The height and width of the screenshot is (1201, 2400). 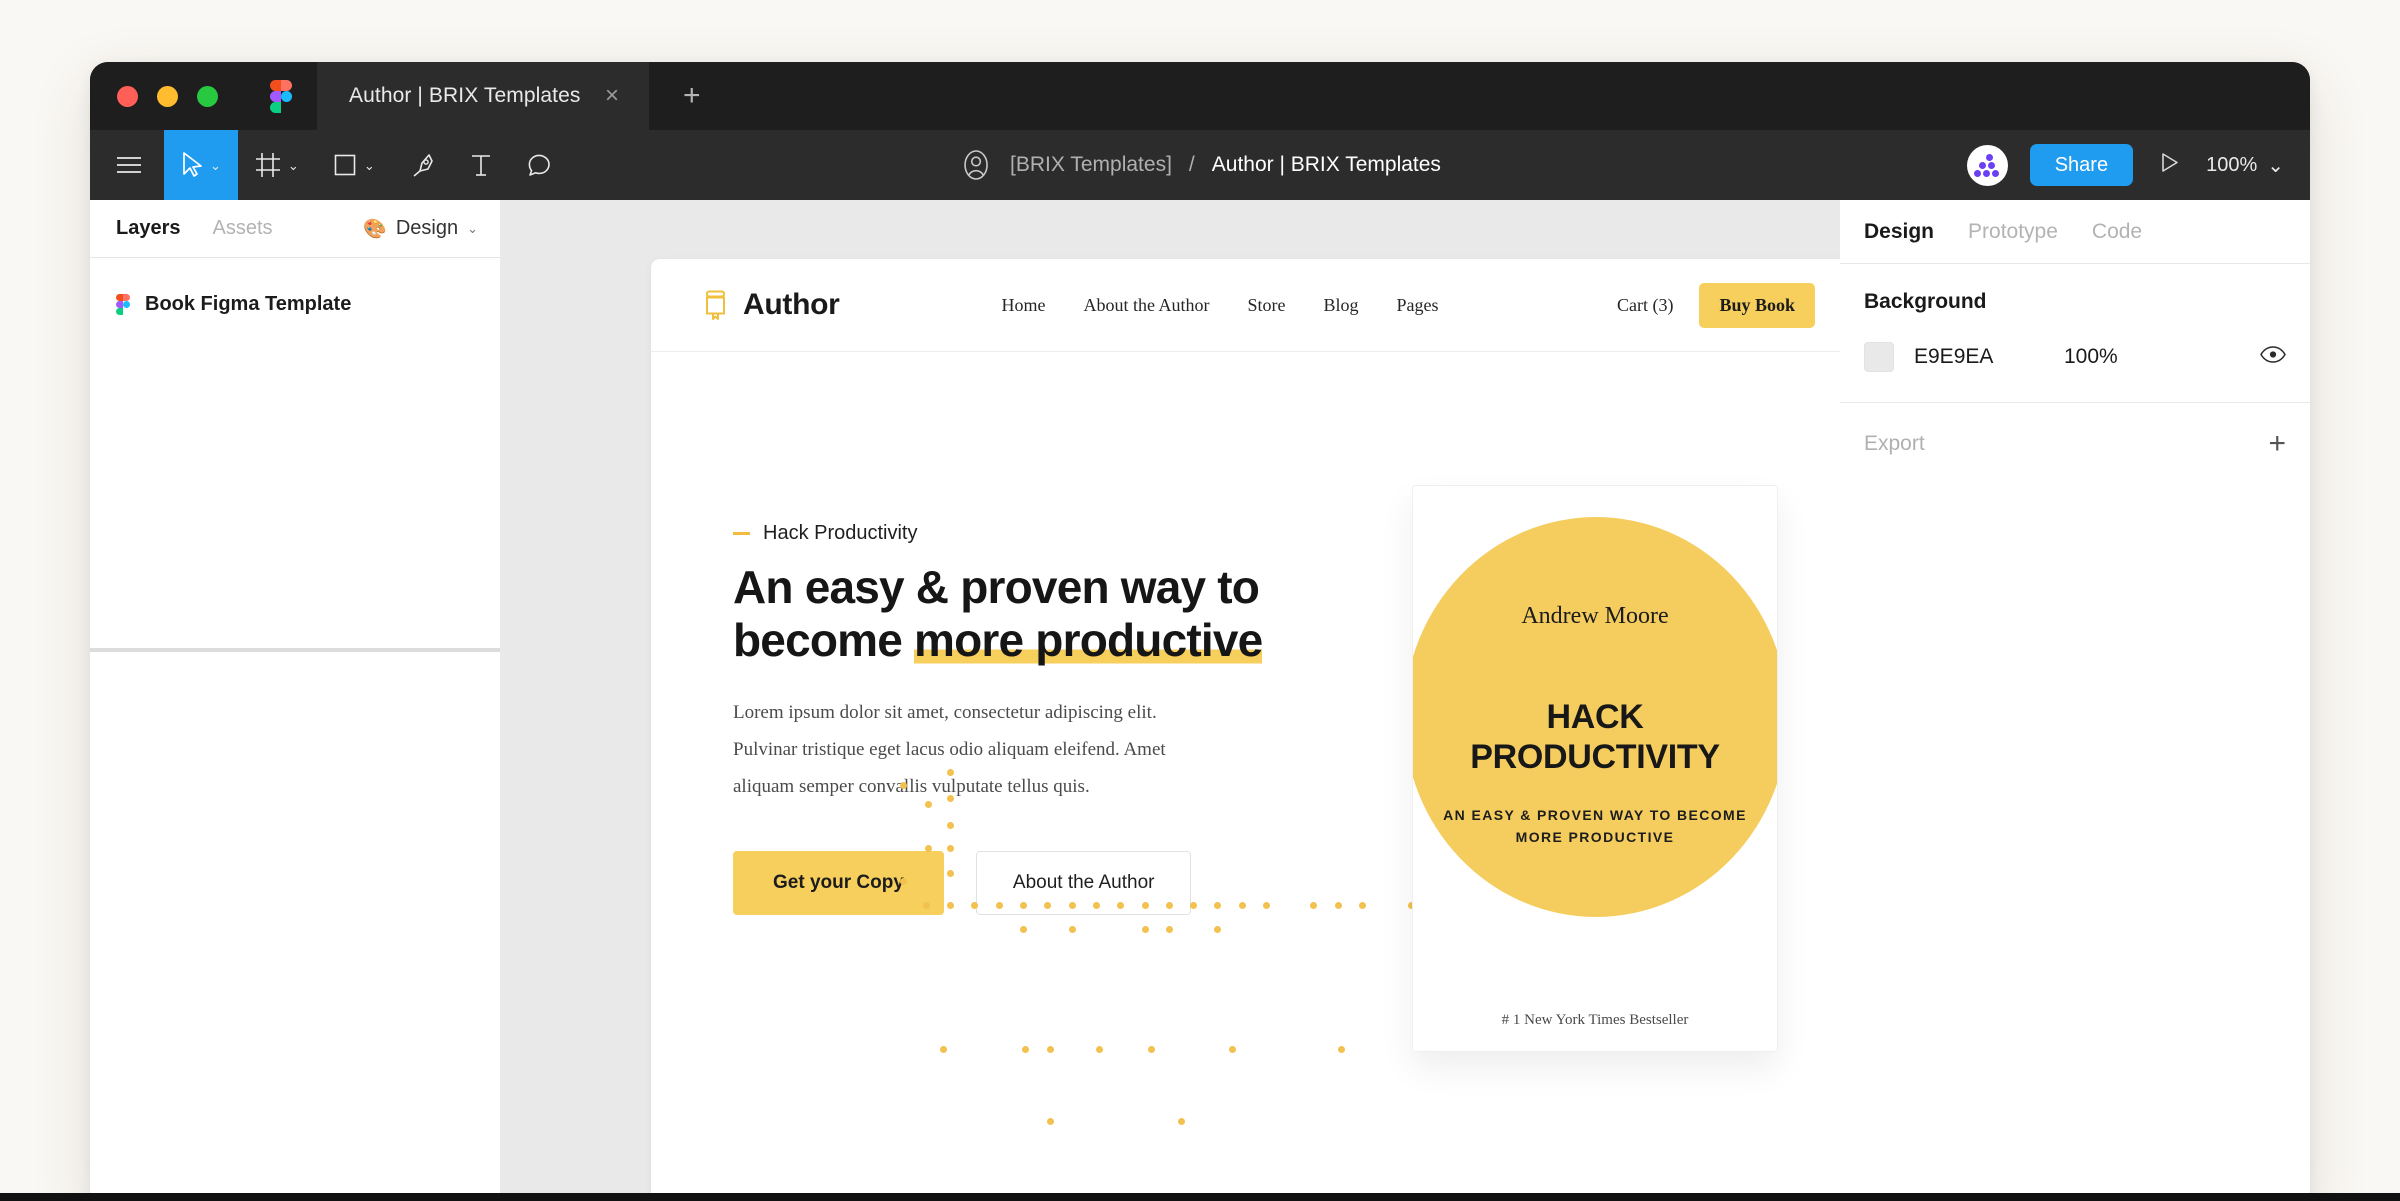 What do you see at coordinates (612, 96) in the screenshot?
I see `close-icon: ×` at bounding box center [612, 96].